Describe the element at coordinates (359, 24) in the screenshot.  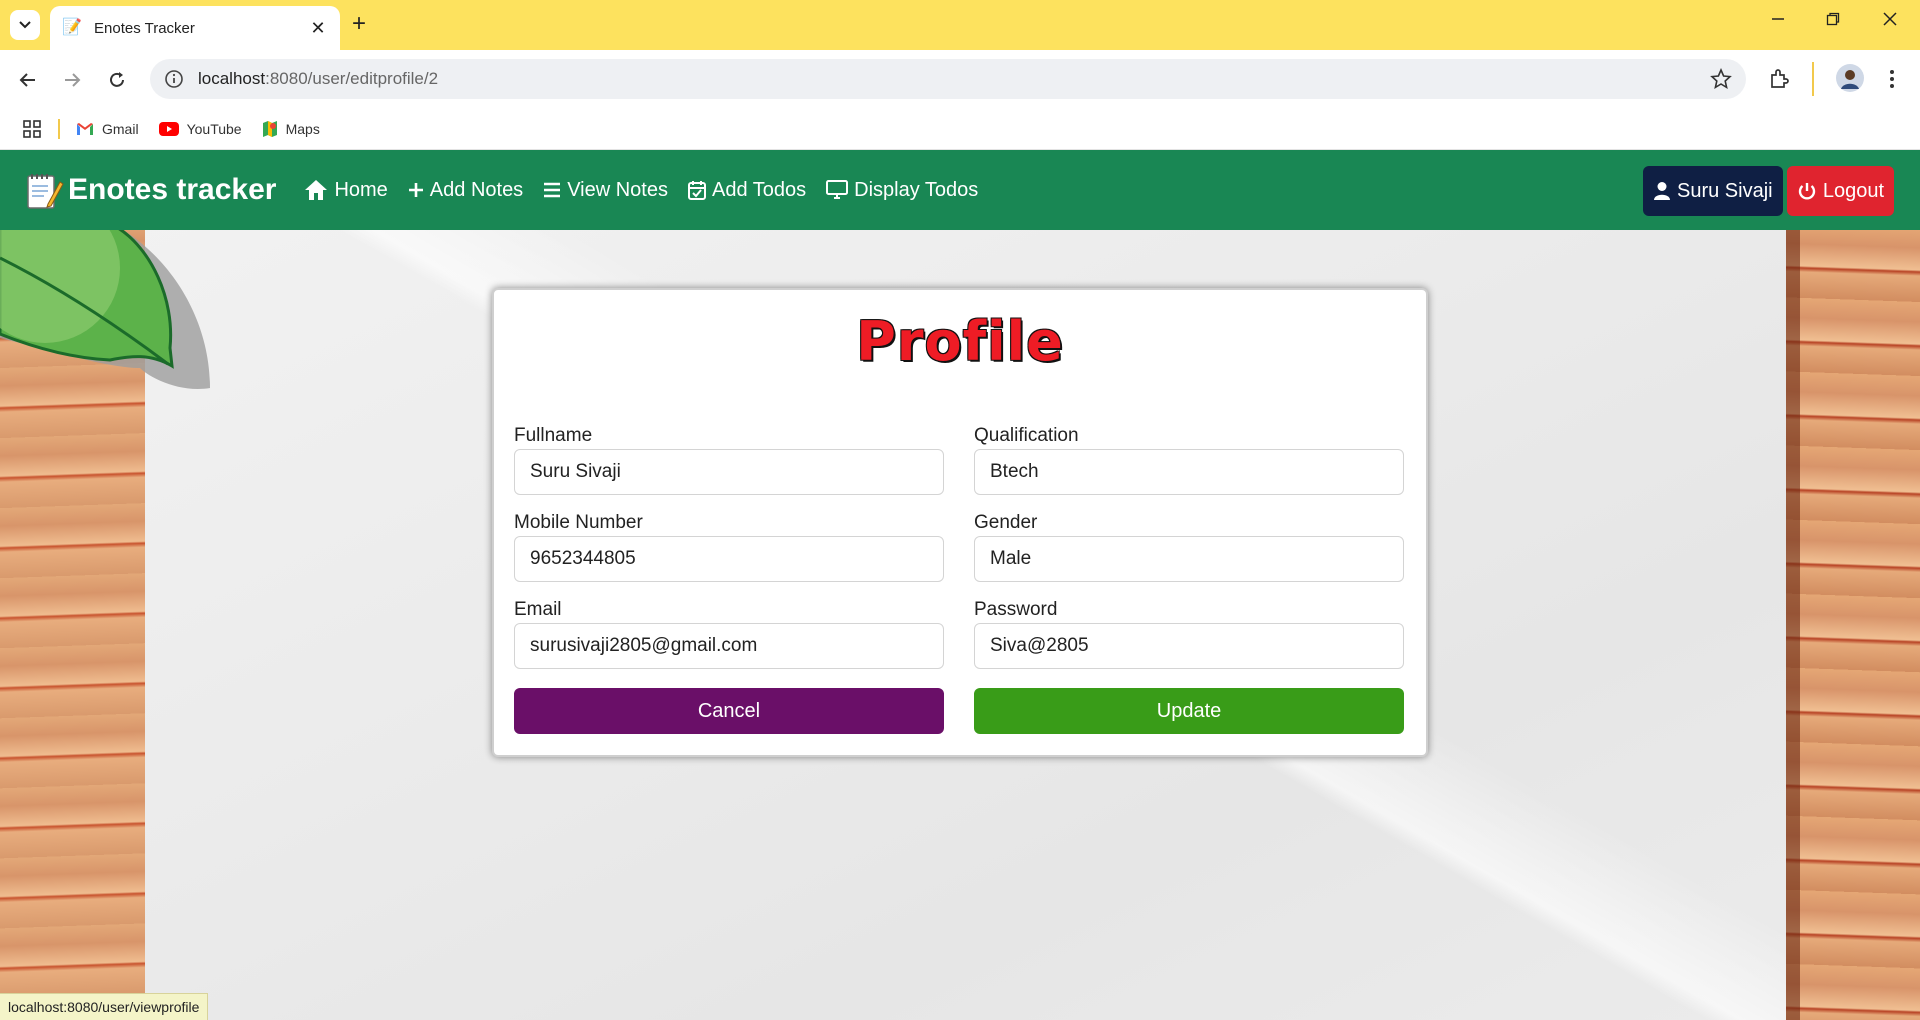
I see `new-tab-button: +` at that location.